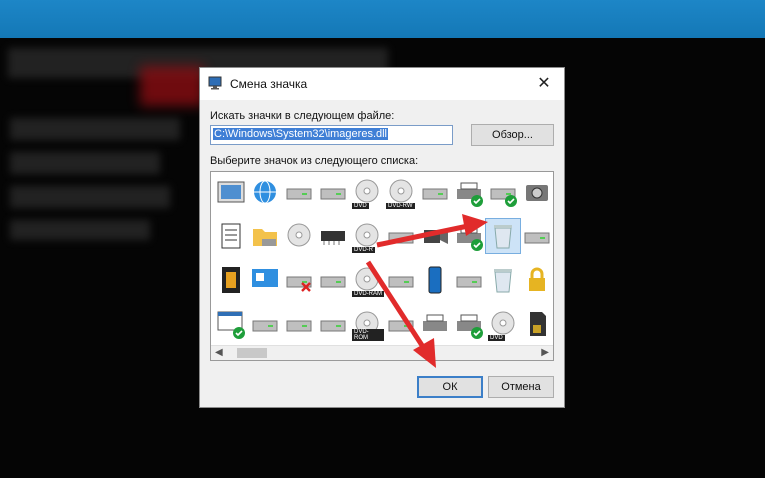  I want to click on film-icon, so click(231, 280).